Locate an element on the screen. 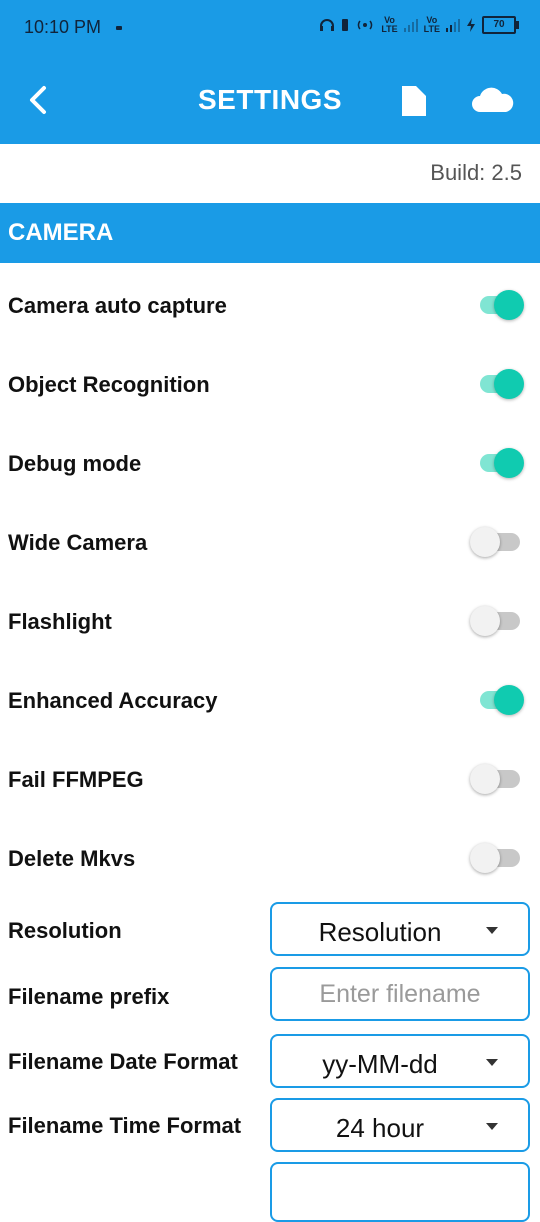 This screenshot has width=540, height=1222. camera-auto-capture-toggle is located at coordinates (500, 305).